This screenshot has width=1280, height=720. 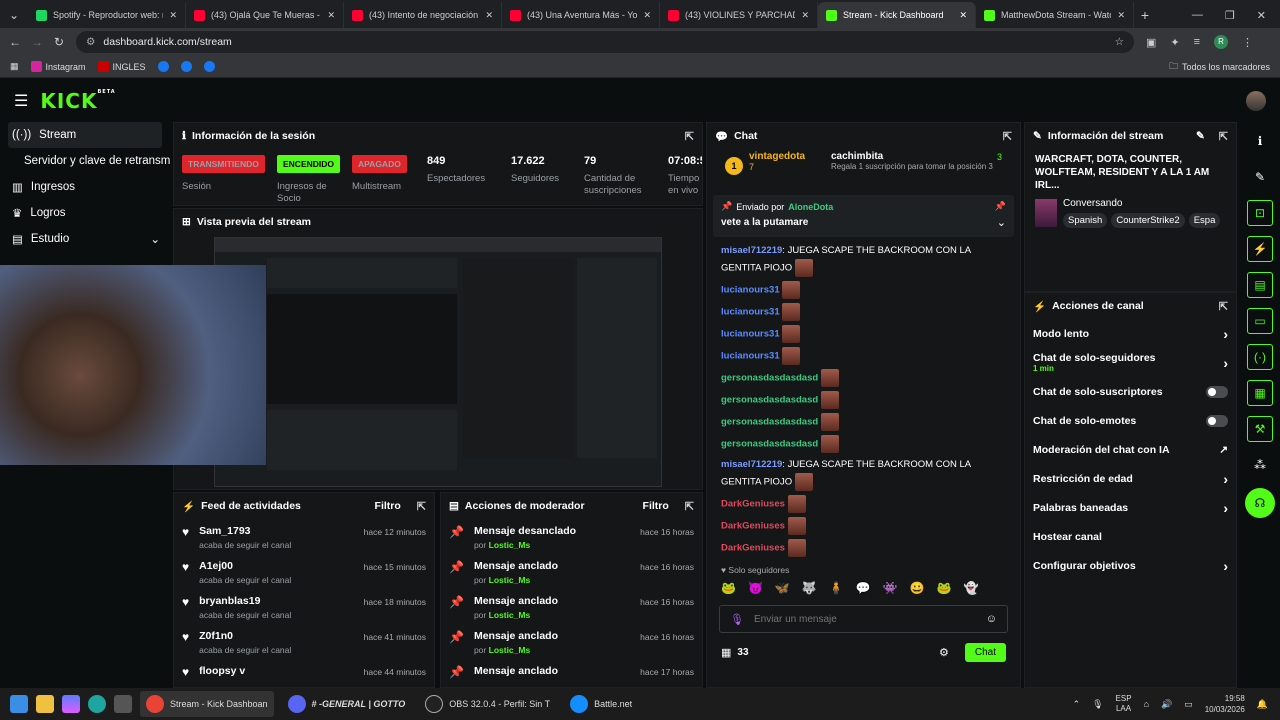 What do you see at coordinates (90, 42) in the screenshot?
I see `site-info-icon: ⚙` at bounding box center [90, 42].